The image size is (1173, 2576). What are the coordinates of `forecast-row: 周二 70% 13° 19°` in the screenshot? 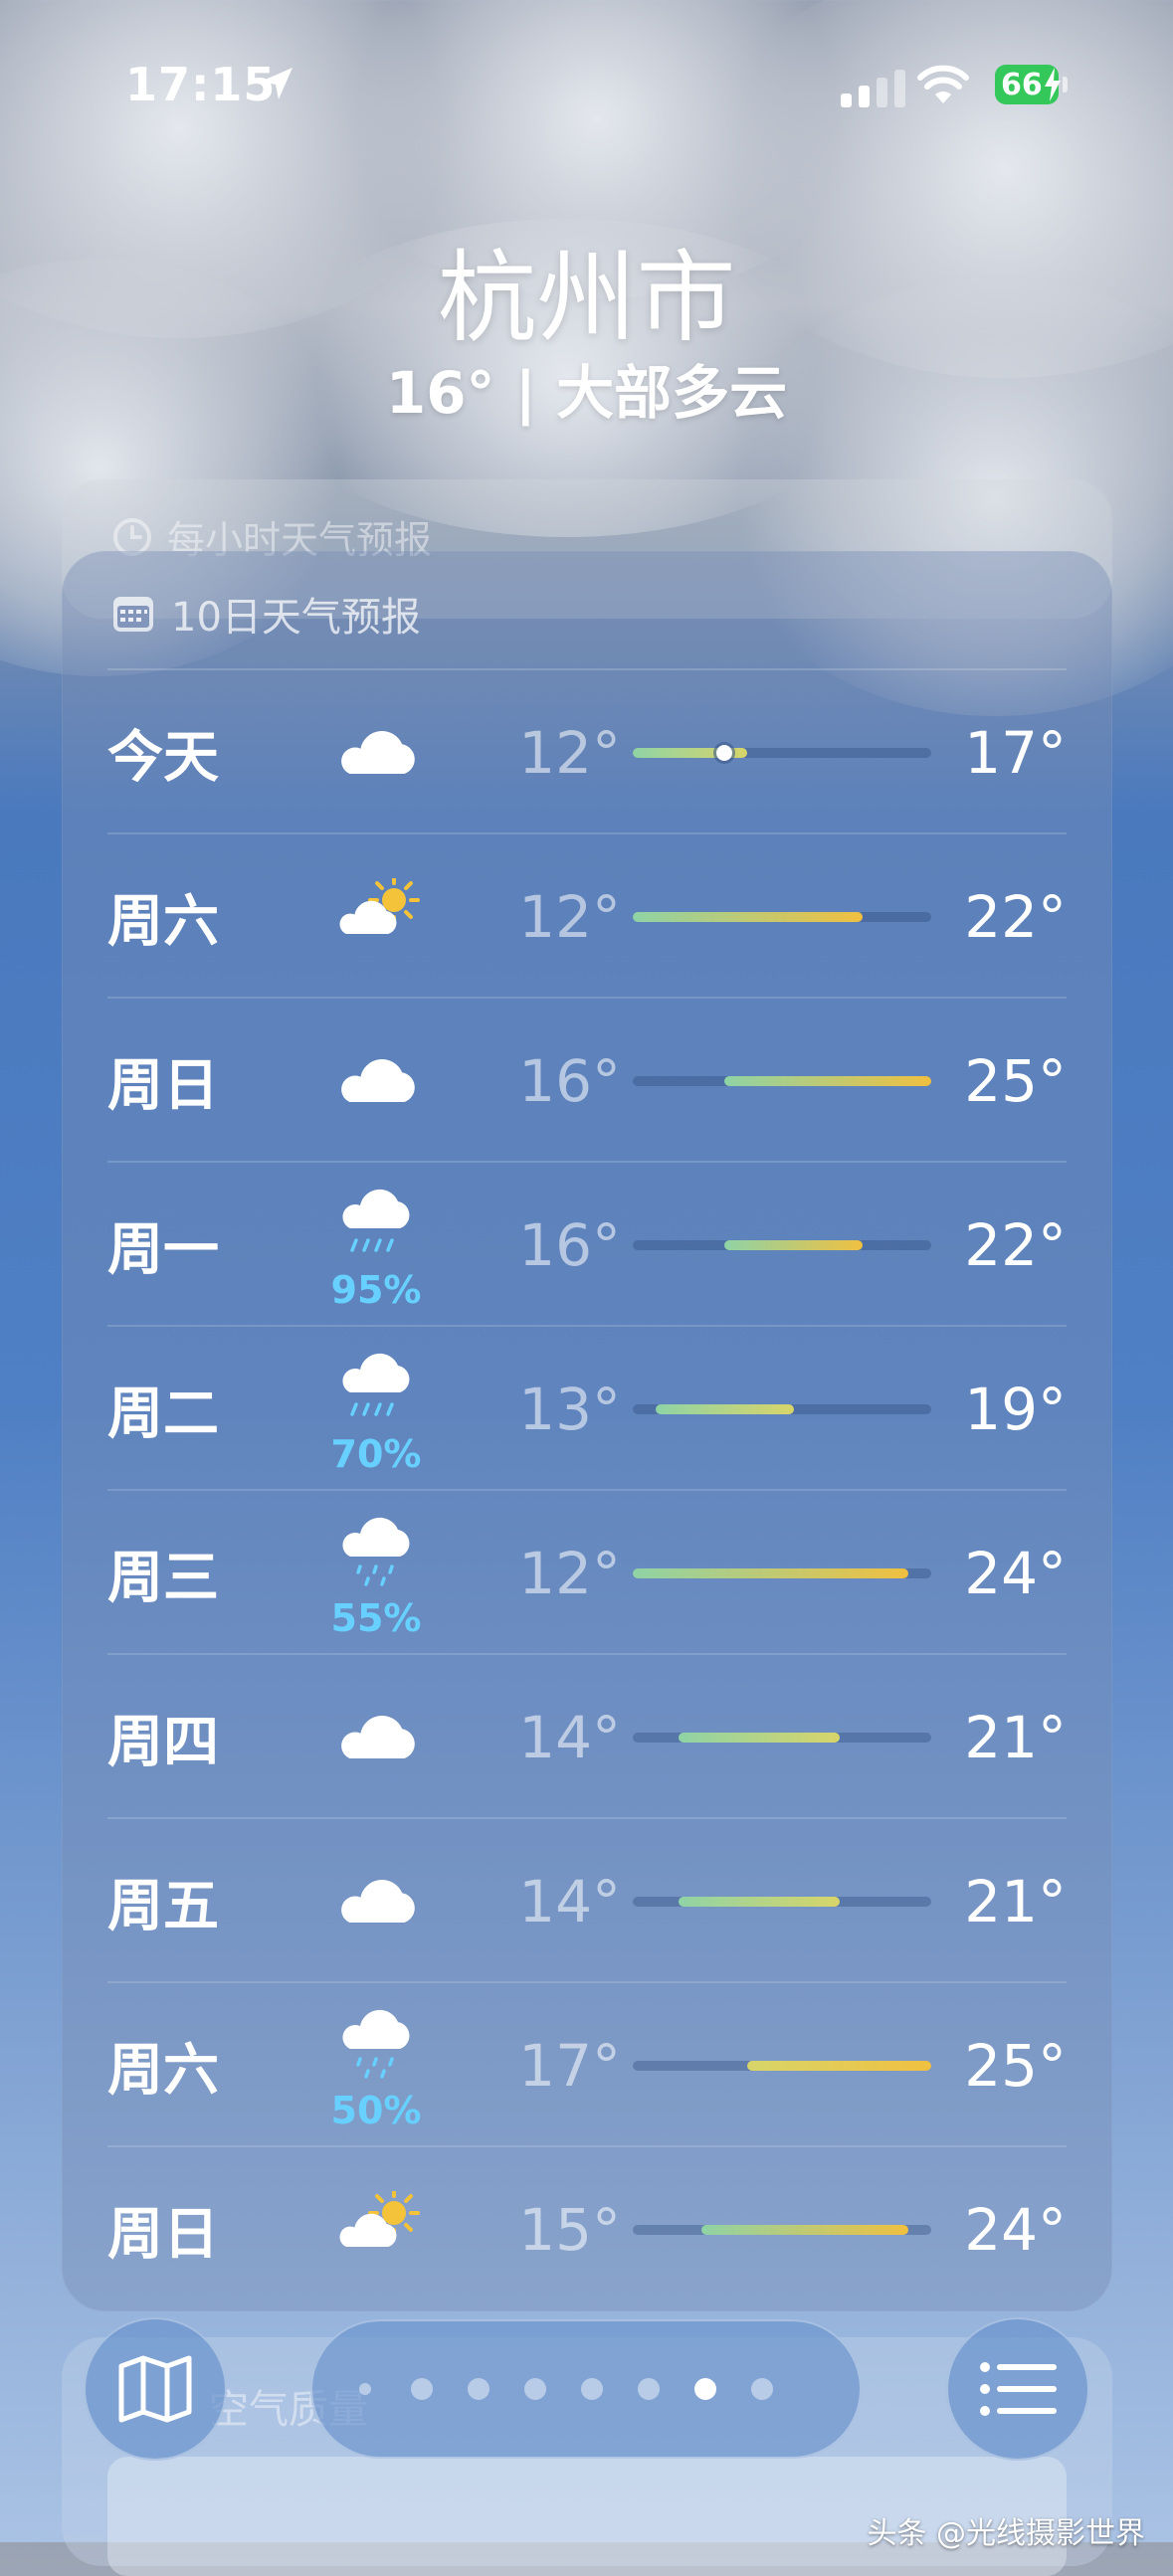 It's located at (587, 1409).